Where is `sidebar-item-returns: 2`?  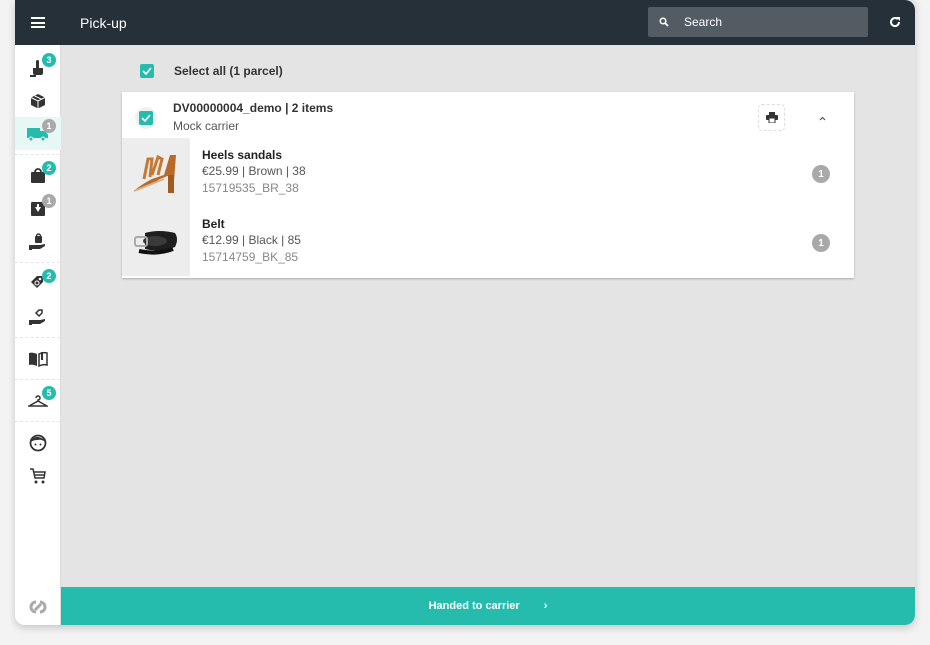
sidebar-item-returns: 2 is located at coordinates (38, 283).